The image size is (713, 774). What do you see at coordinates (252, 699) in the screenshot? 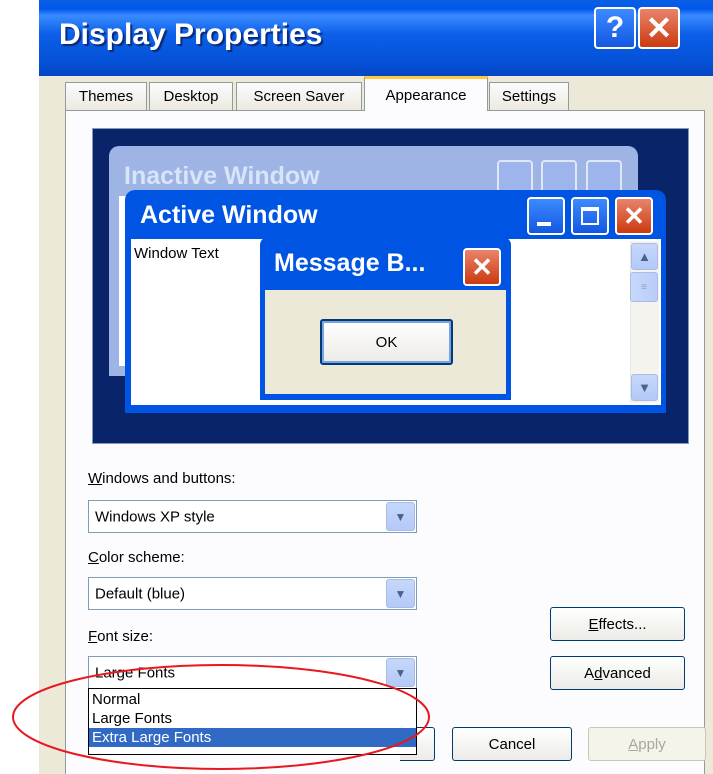
I see `font-size-option-normal: Normal` at bounding box center [252, 699].